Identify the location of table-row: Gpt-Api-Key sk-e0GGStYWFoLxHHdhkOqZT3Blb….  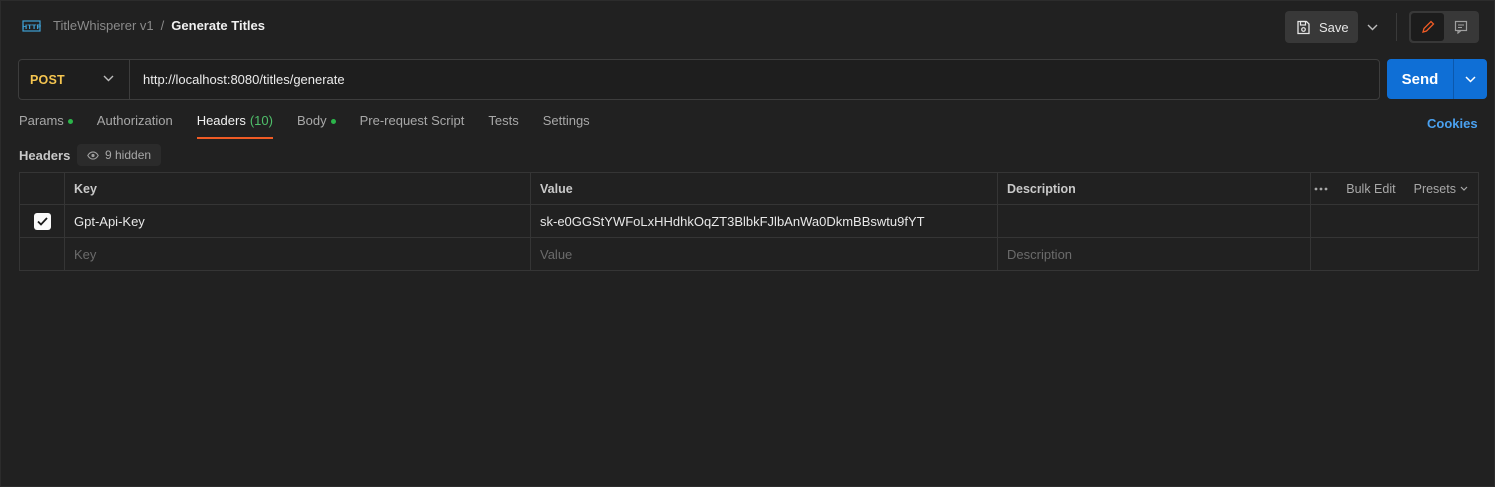
(749, 221).